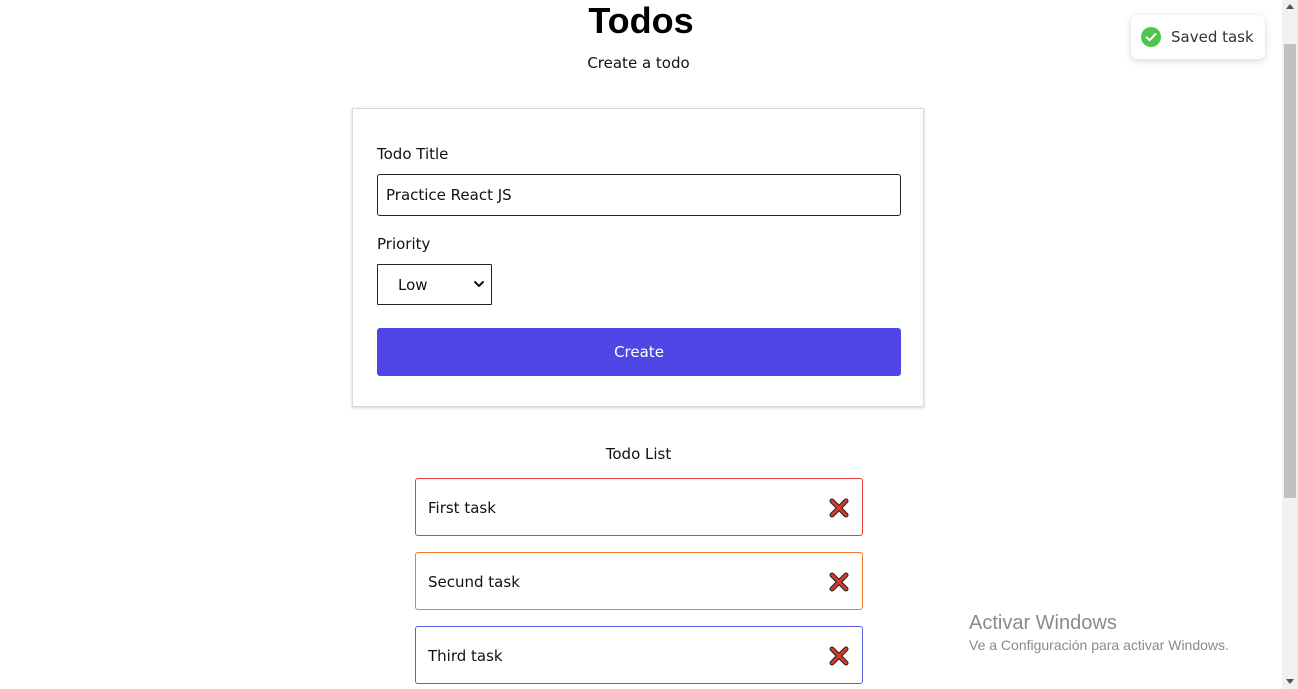 Image resolution: width=1298 pixels, height=689 pixels. I want to click on scroll-thumb, so click(1290, 271).